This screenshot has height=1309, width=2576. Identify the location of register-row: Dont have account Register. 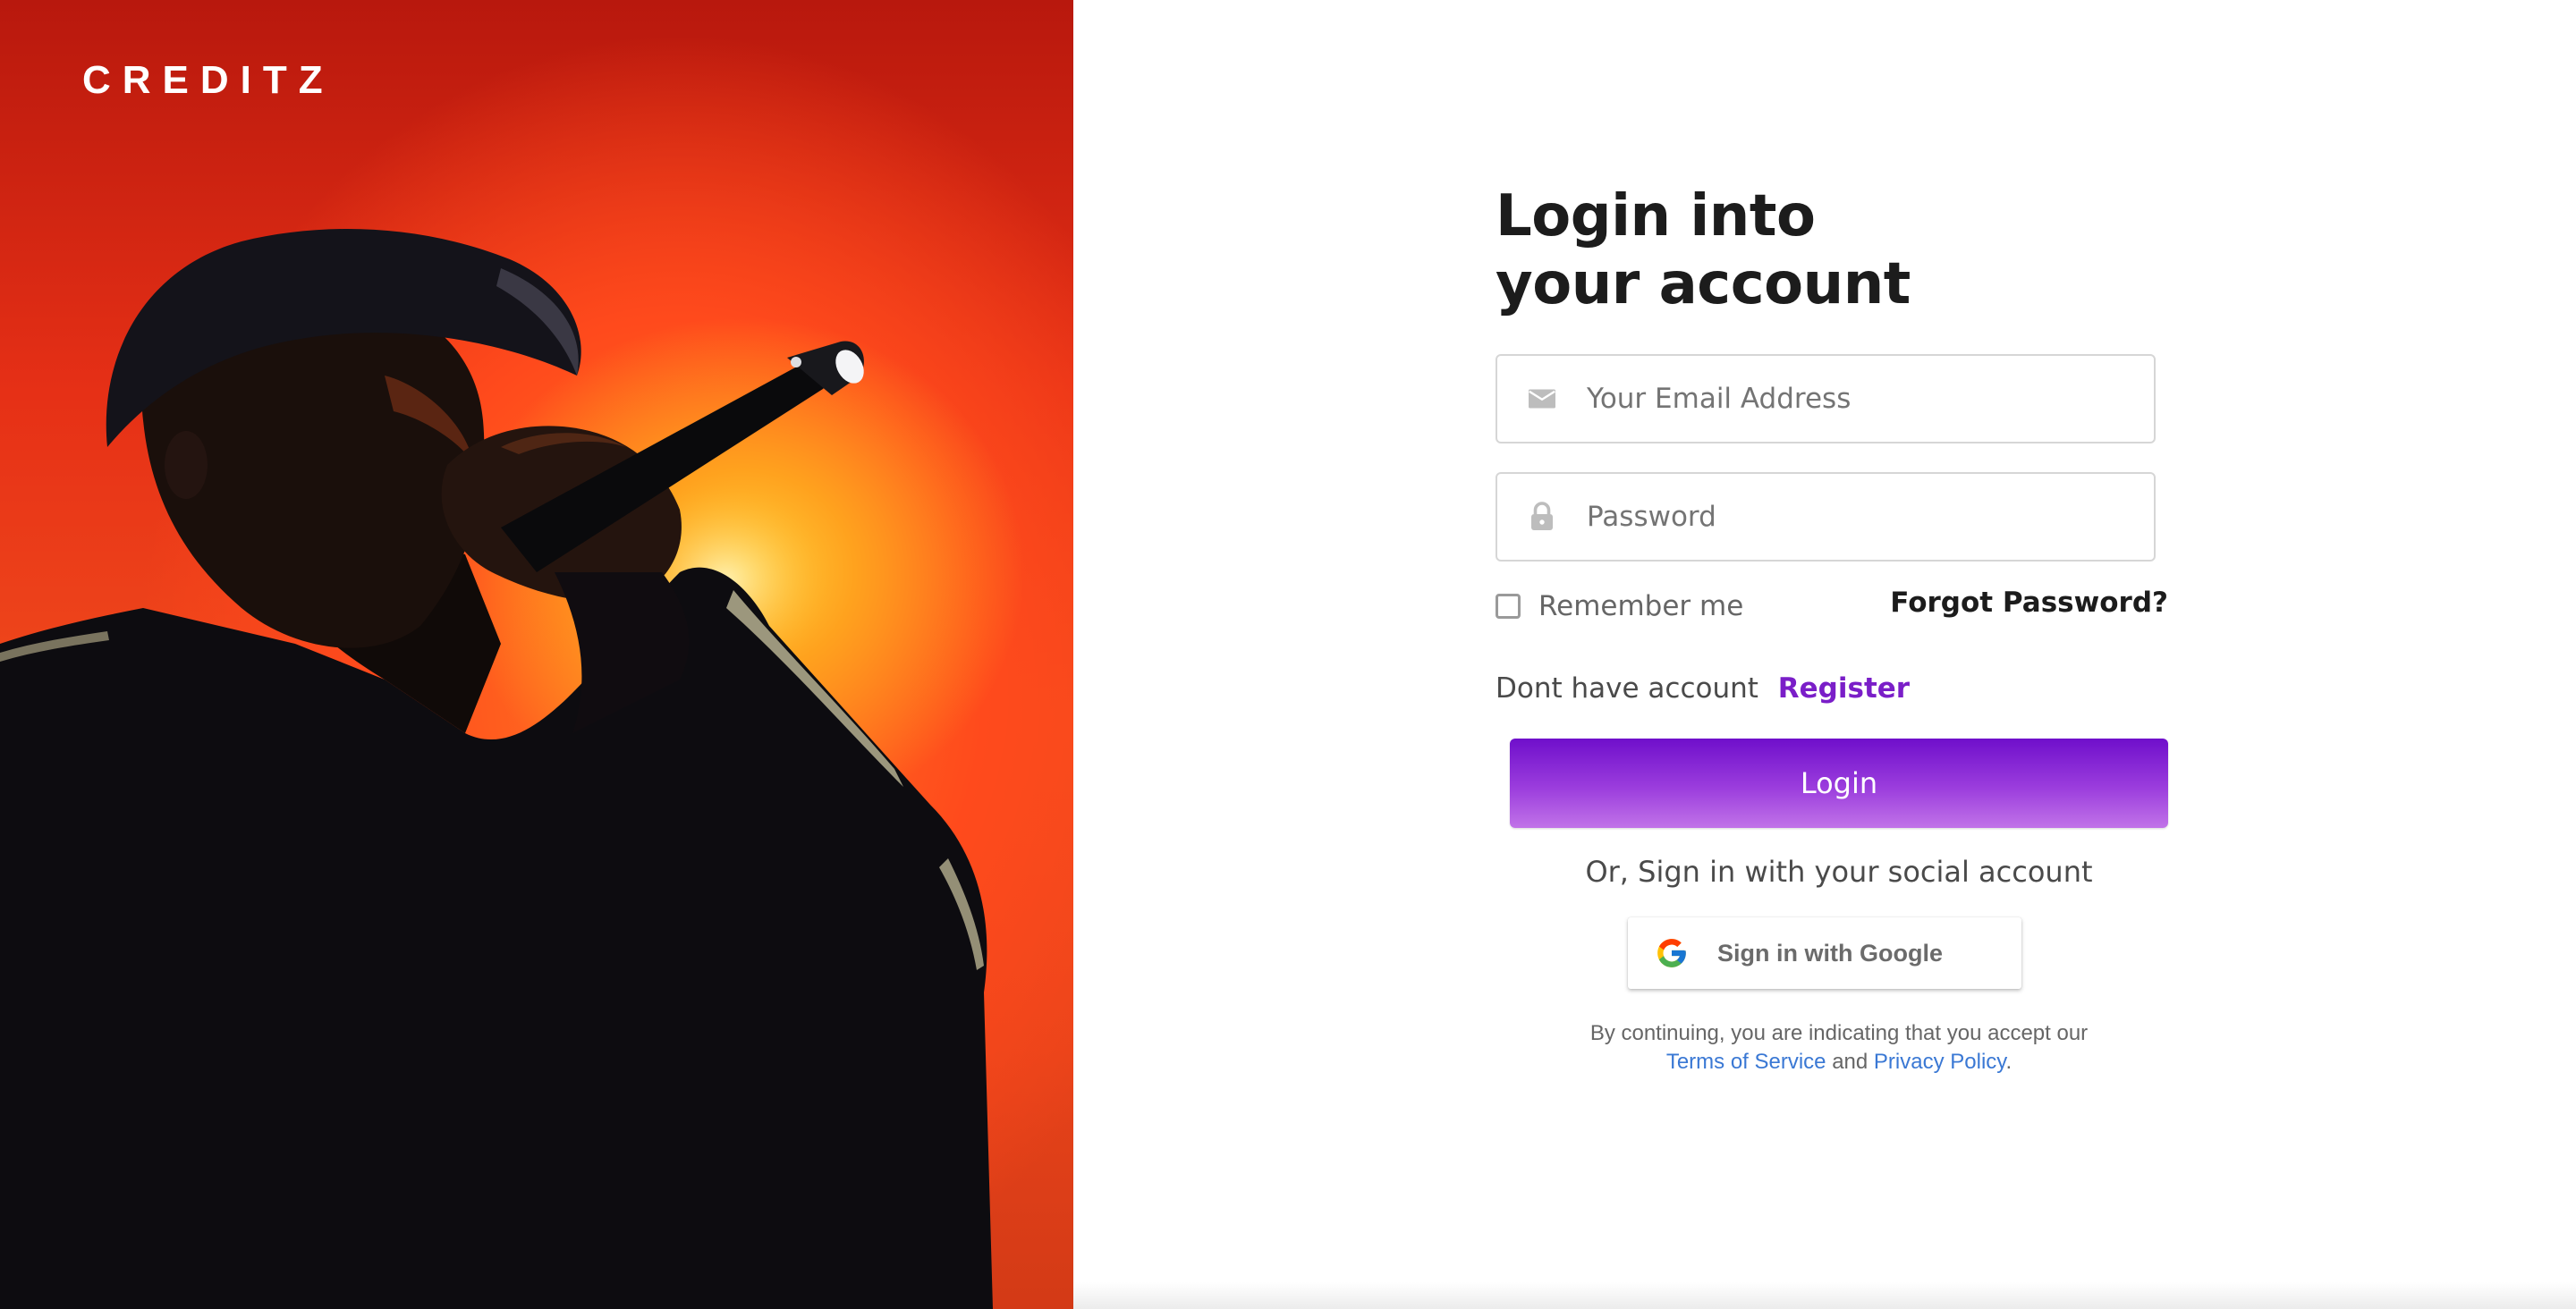
(1703, 688).